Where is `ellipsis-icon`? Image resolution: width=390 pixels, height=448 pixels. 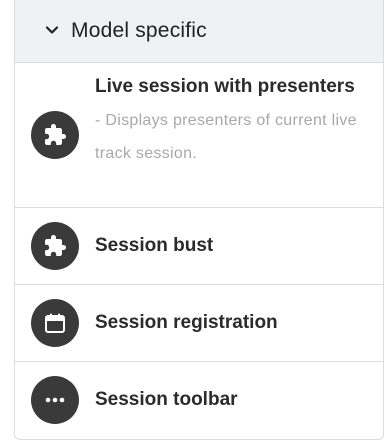 ellipsis-icon is located at coordinates (55, 400).